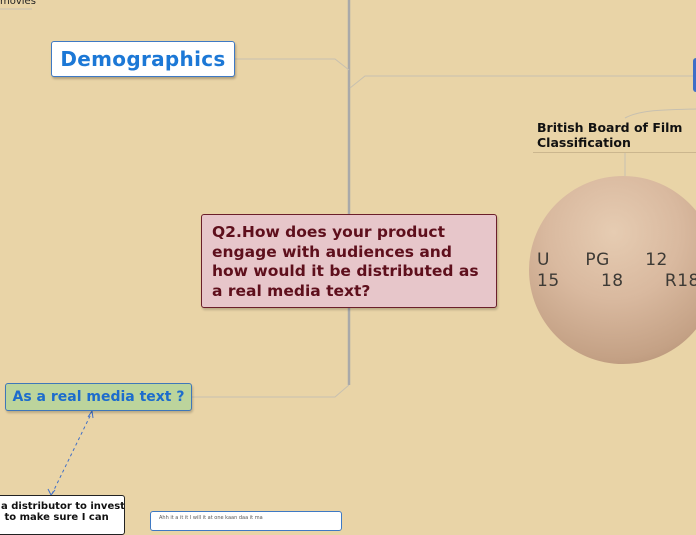  I want to click on top-fragment-text: movies, so click(18, 3).